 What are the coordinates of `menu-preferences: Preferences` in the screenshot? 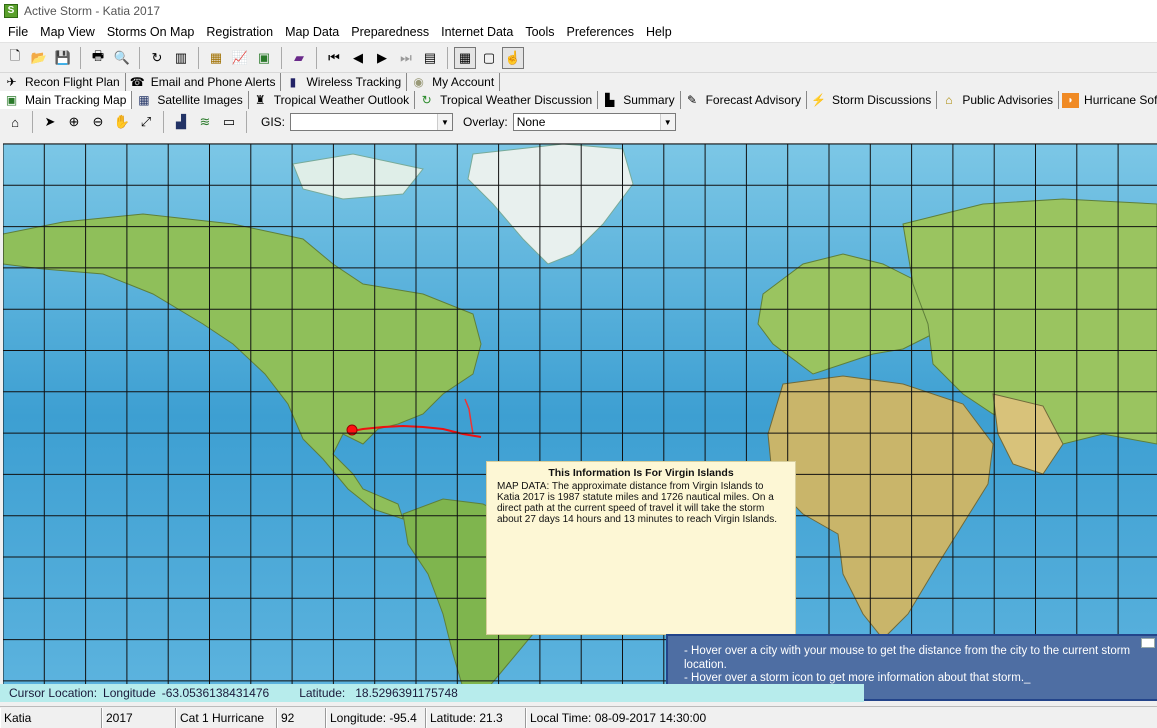 It's located at (600, 32).